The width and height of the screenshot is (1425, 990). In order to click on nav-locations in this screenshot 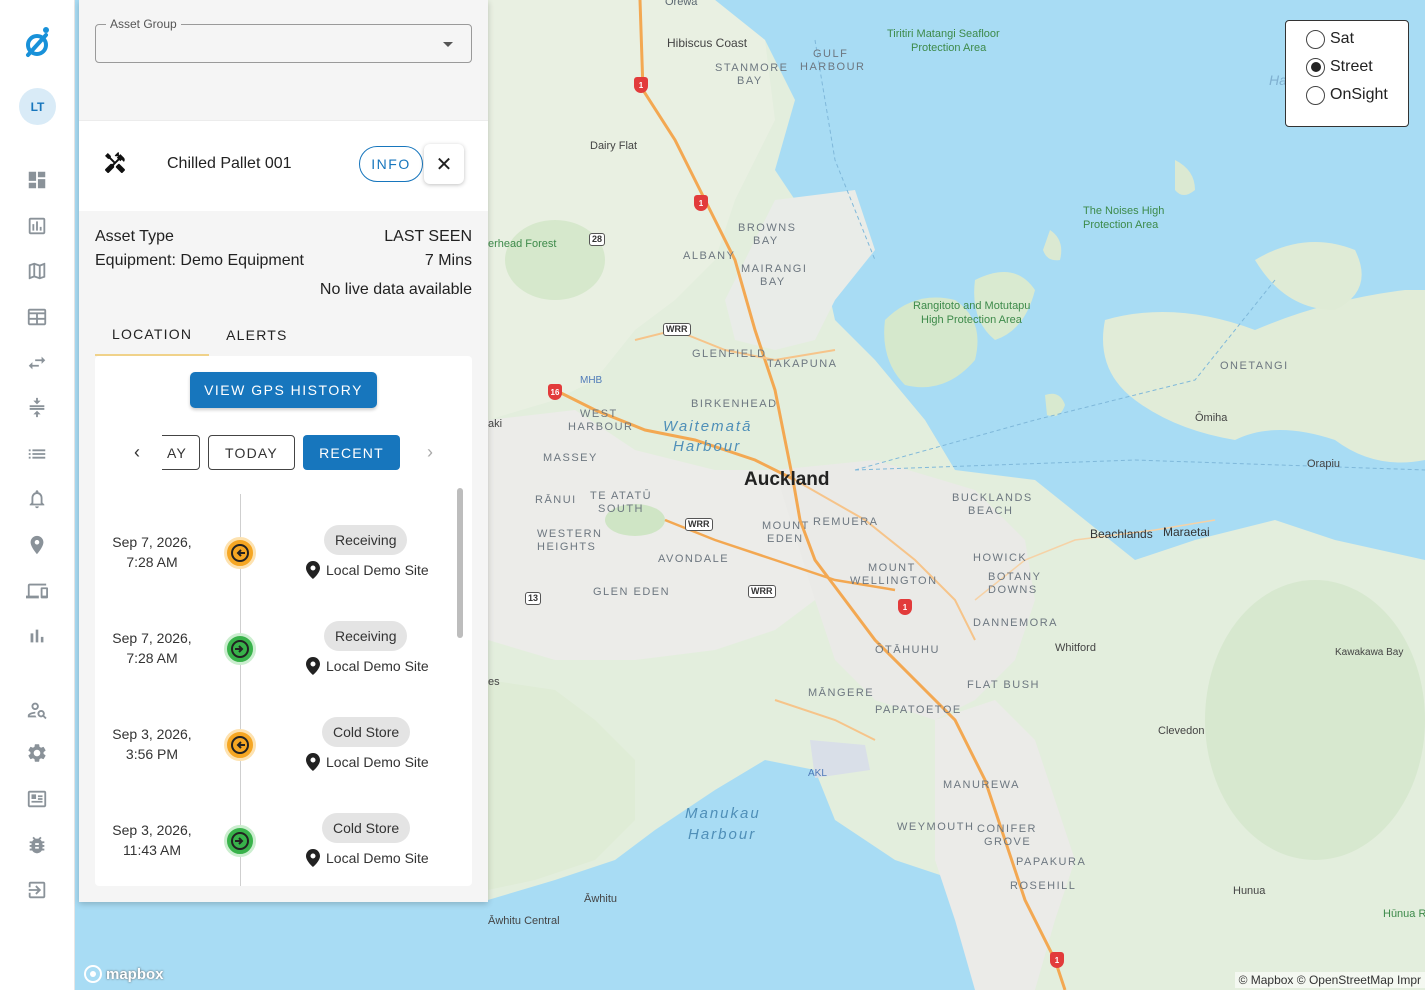, I will do `click(37, 545)`.